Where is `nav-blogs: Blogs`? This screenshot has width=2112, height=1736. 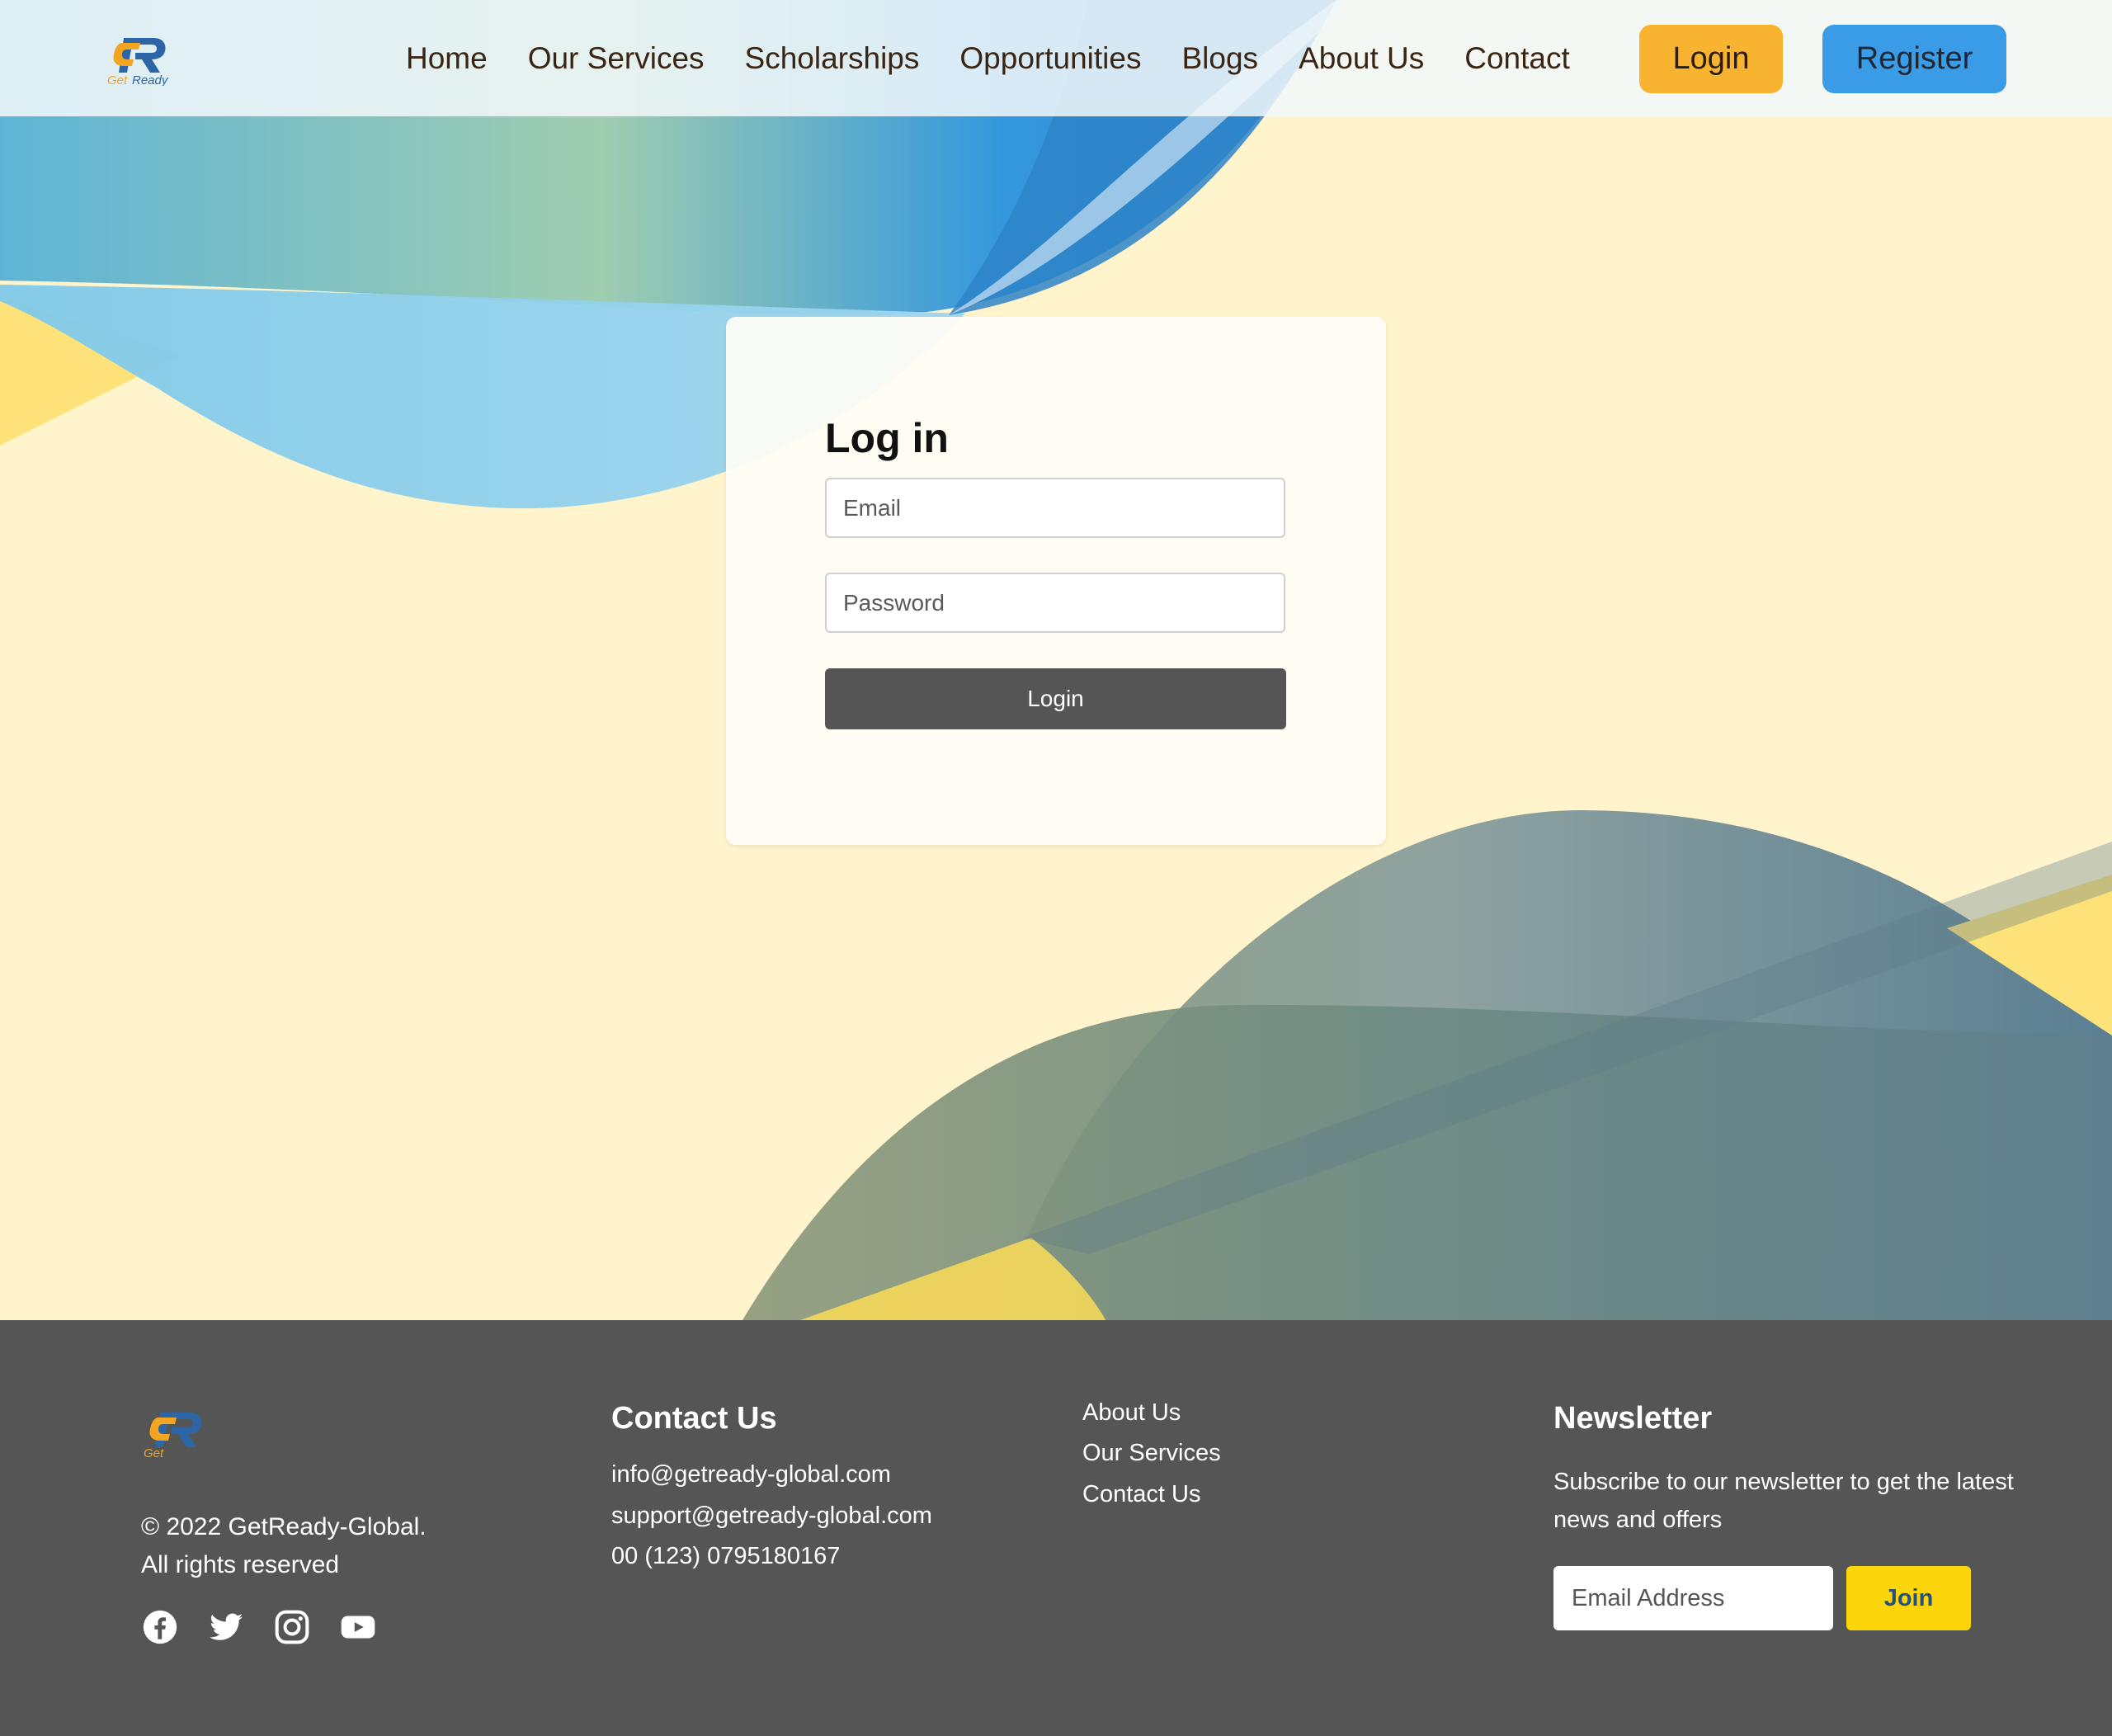
nav-blogs: Blogs is located at coordinates (1219, 58).